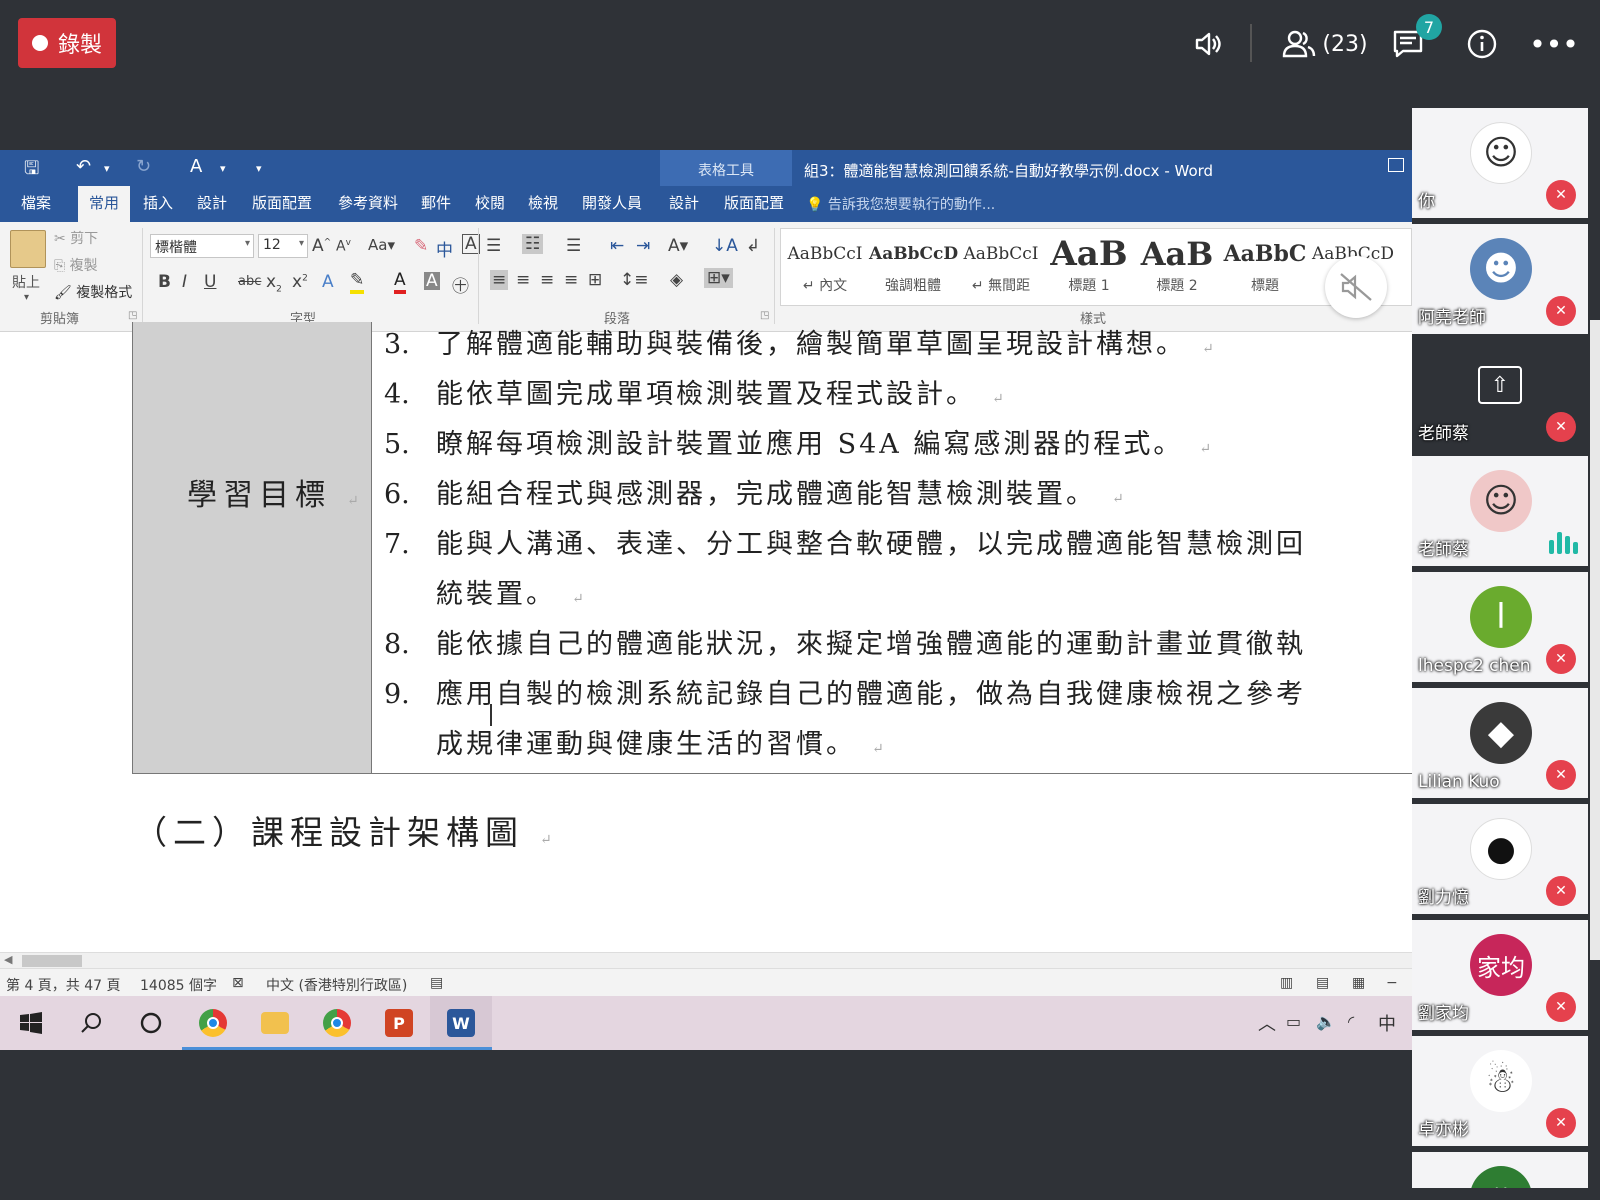 Image resolution: width=1600 pixels, height=1200 pixels. What do you see at coordinates (210, 282) in the screenshot?
I see `underline-icon: U` at bounding box center [210, 282].